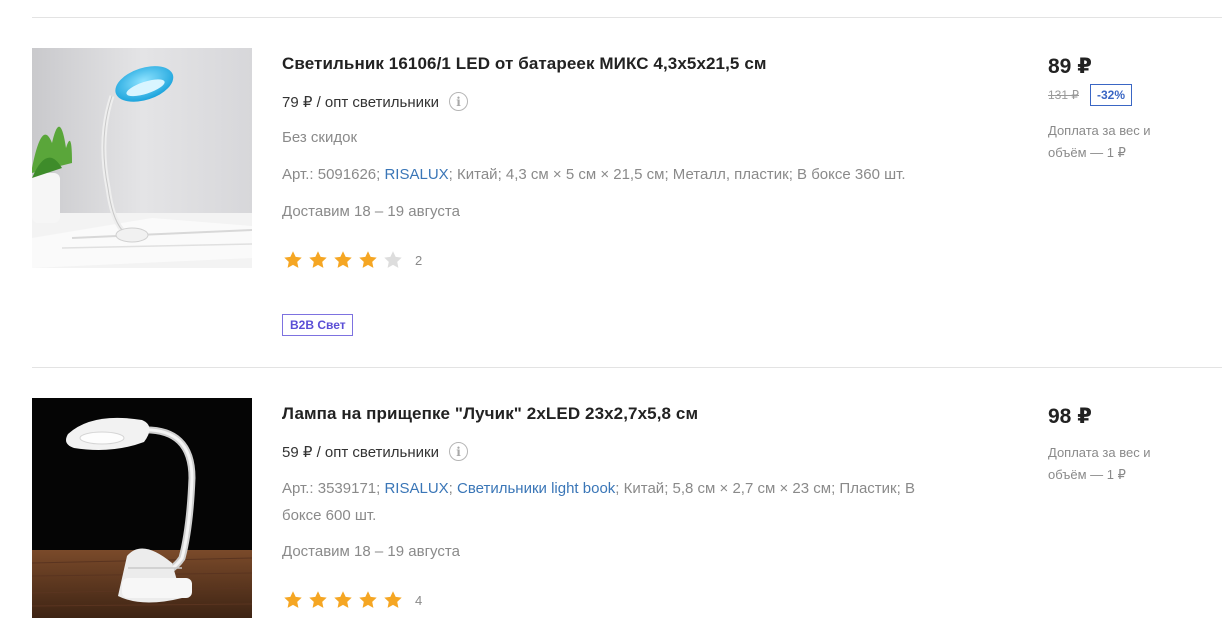  I want to click on wholesale-price: 59 ₽ / опт светильники i, so click(375, 451).